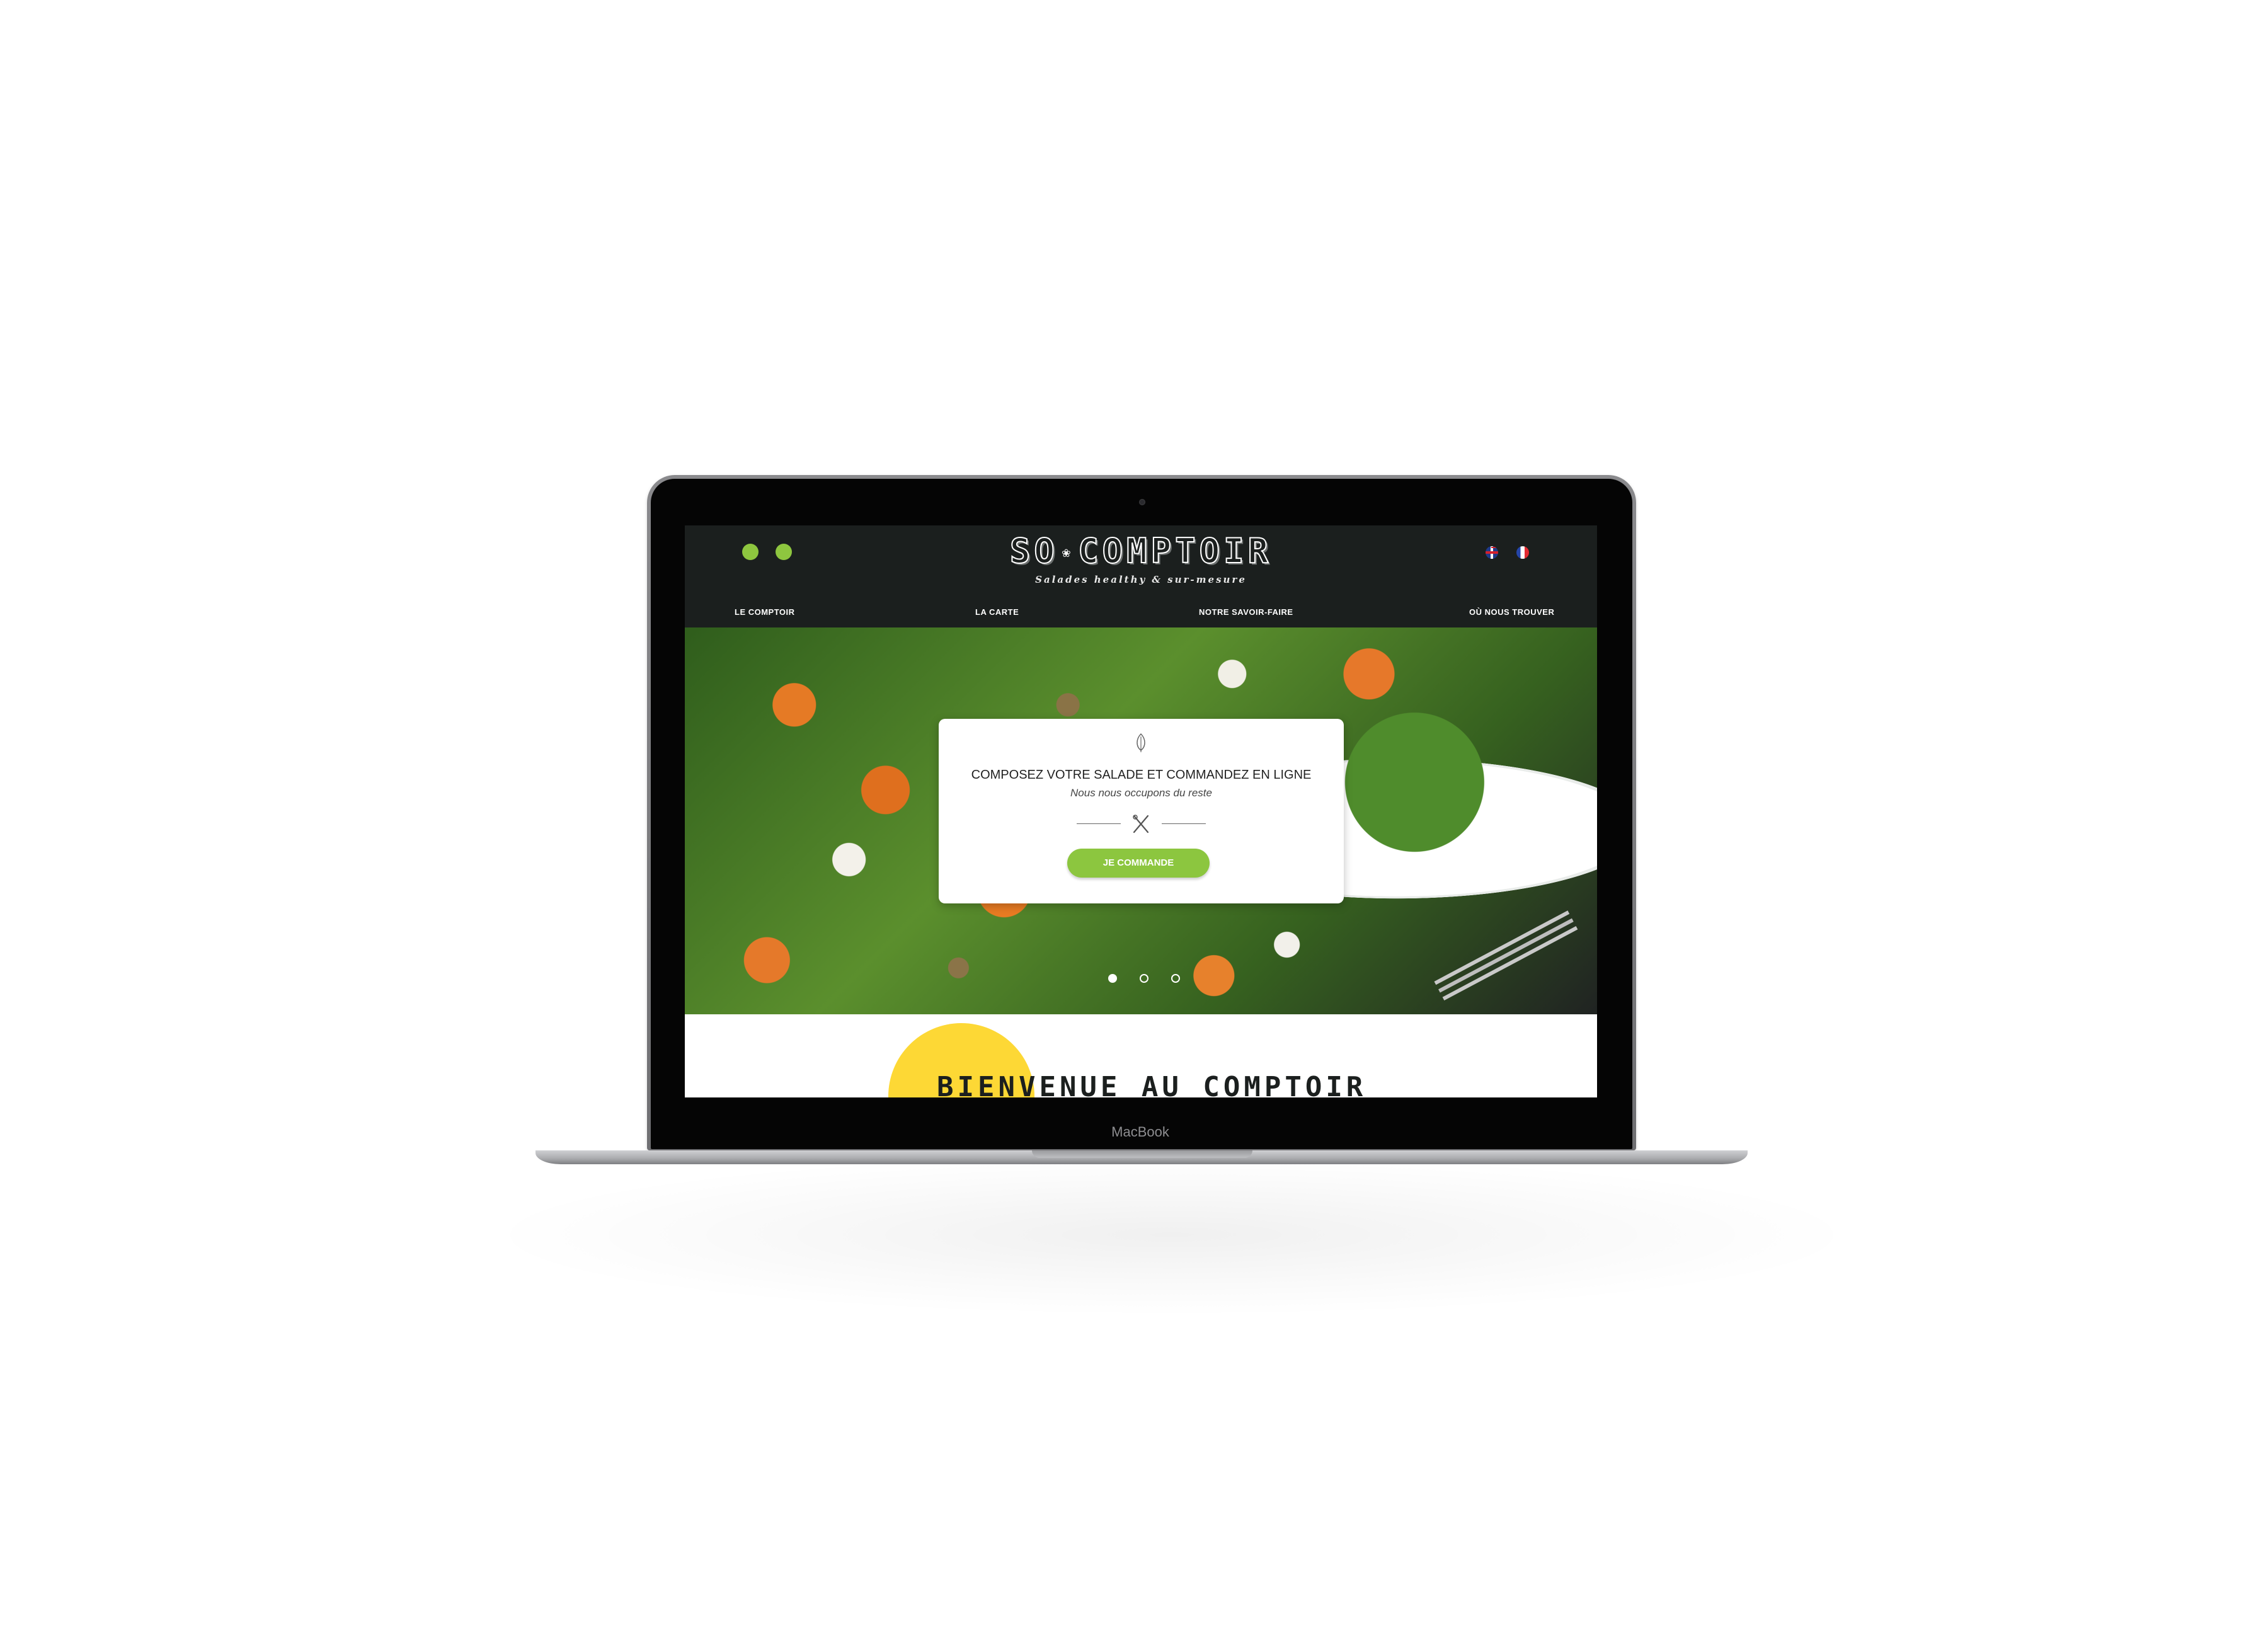  Describe the element at coordinates (1522, 552) in the screenshot. I see `fr-flag-icon` at that location.